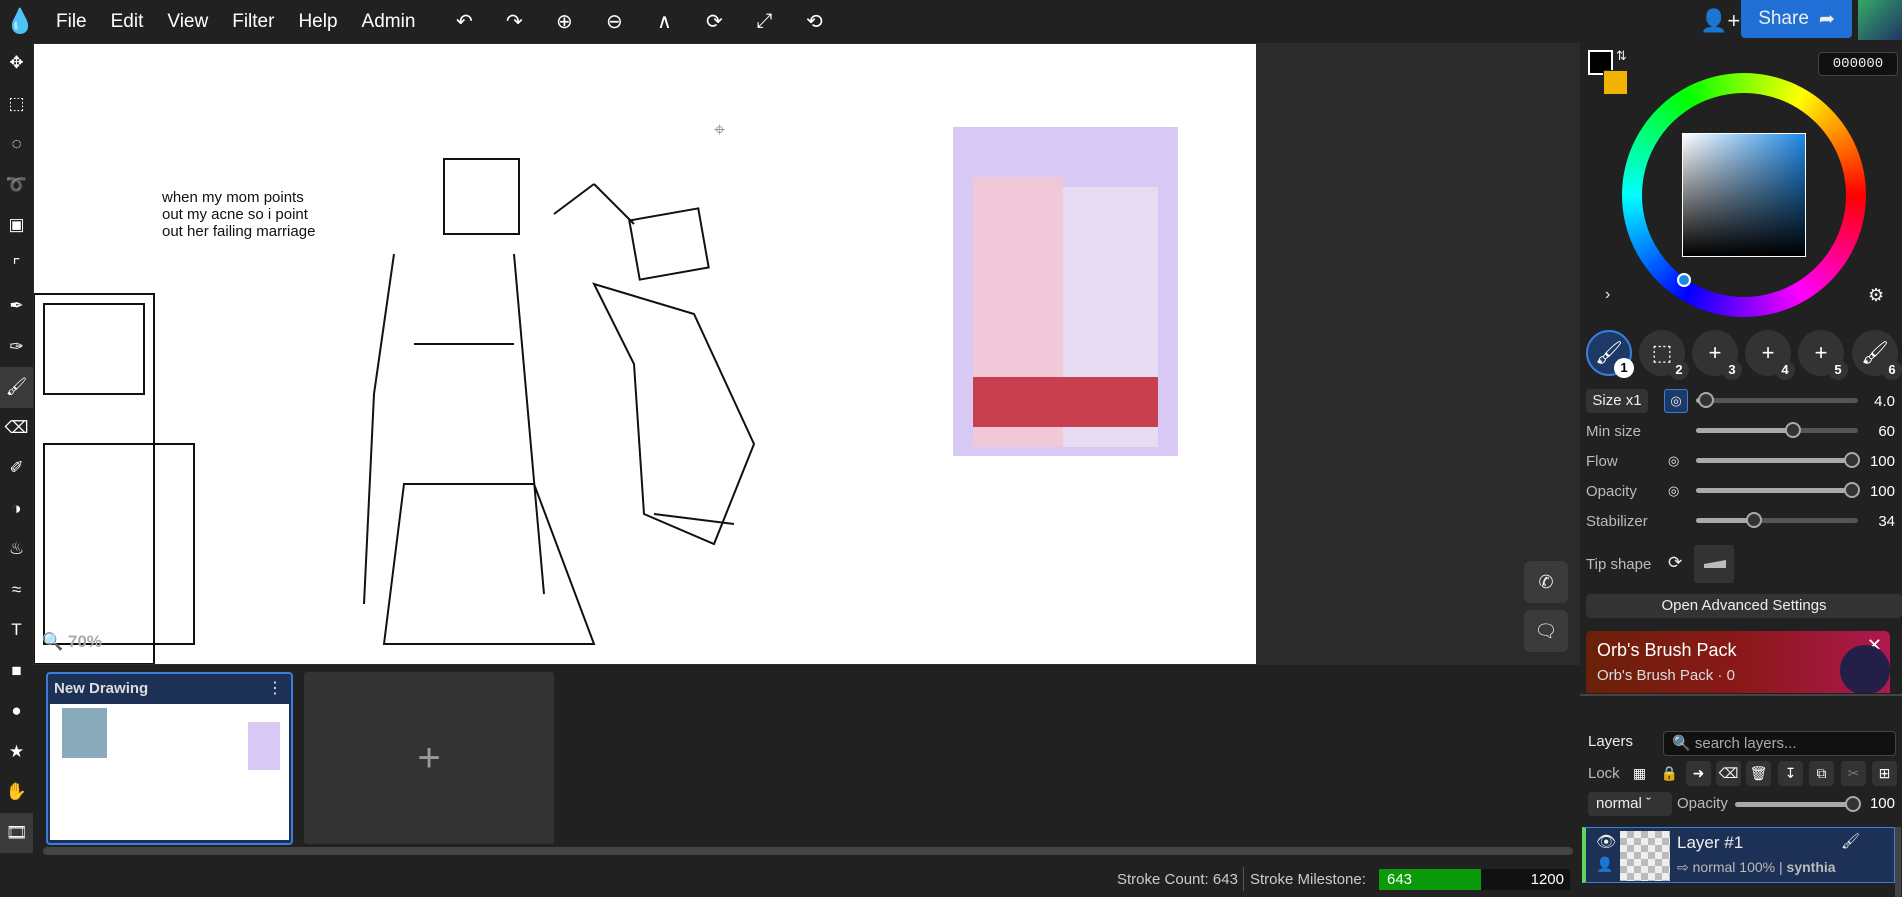 This screenshot has width=1902, height=897. What do you see at coordinates (1758, 773) in the screenshot?
I see `delete-layer-icon: 🗑` at bounding box center [1758, 773].